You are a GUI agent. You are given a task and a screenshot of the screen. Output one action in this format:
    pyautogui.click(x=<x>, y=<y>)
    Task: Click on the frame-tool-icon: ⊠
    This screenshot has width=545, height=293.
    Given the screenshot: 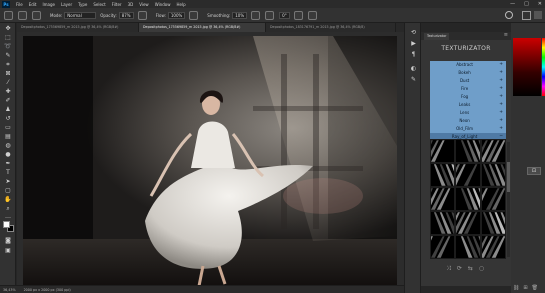 What is the action you would take?
    pyautogui.click(x=8, y=73)
    